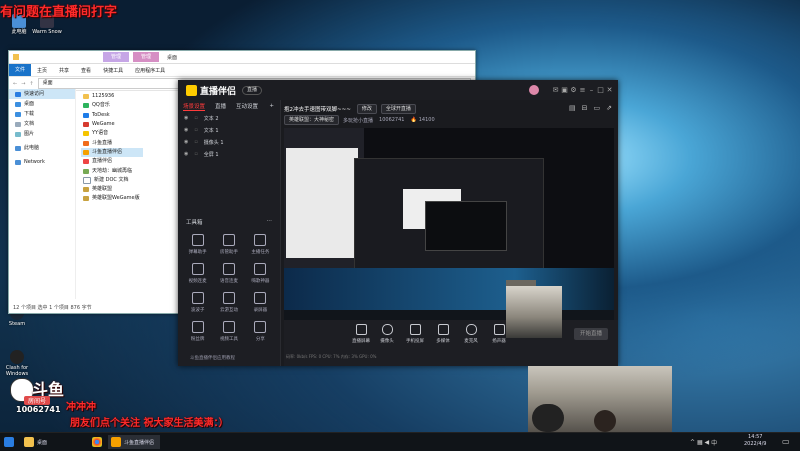 The width and height of the screenshot is (800, 451). I want to click on scene-item: ◉ ▫ 摄像头 1, so click(229, 142).